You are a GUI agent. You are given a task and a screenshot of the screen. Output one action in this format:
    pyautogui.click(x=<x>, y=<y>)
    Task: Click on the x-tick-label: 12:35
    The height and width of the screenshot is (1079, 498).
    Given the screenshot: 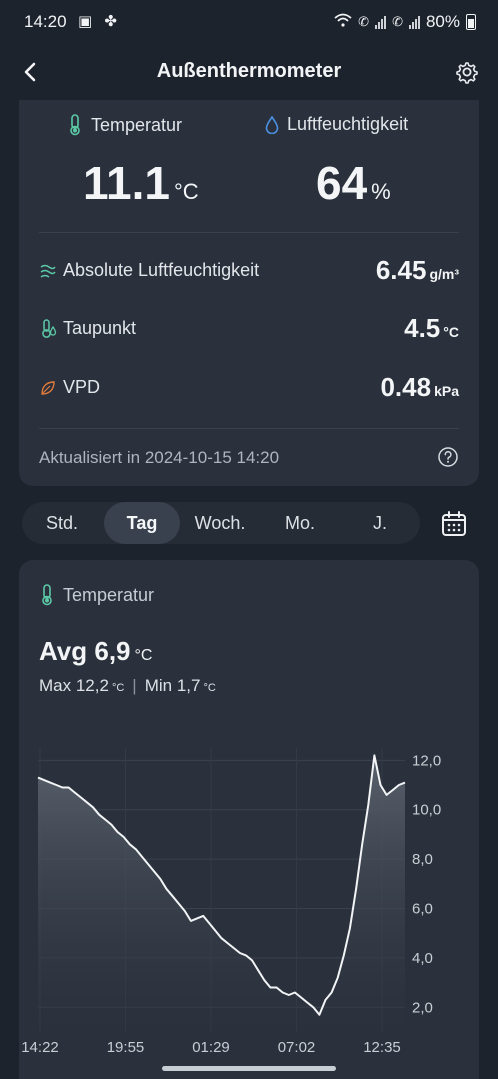 What is the action you would take?
    pyautogui.click(x=382, y=1047)
    